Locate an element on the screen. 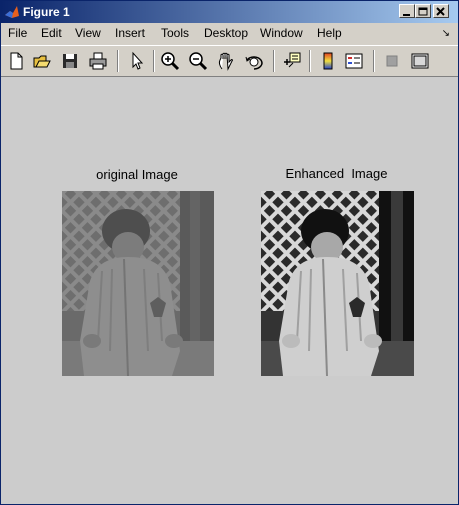  figure-toolbar is located at coordinates (229, 61).